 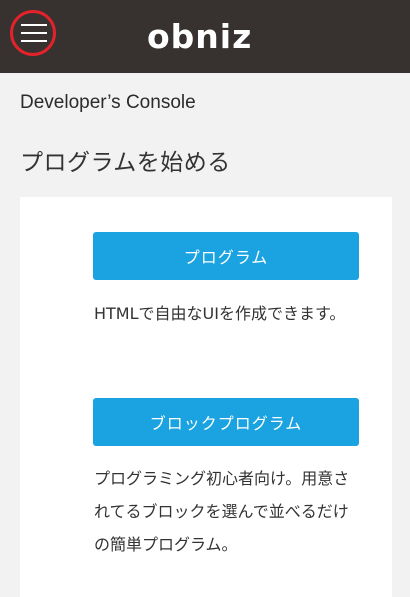 I want to click on section-heading: プログラムを始める, so click(x=125, y=163).